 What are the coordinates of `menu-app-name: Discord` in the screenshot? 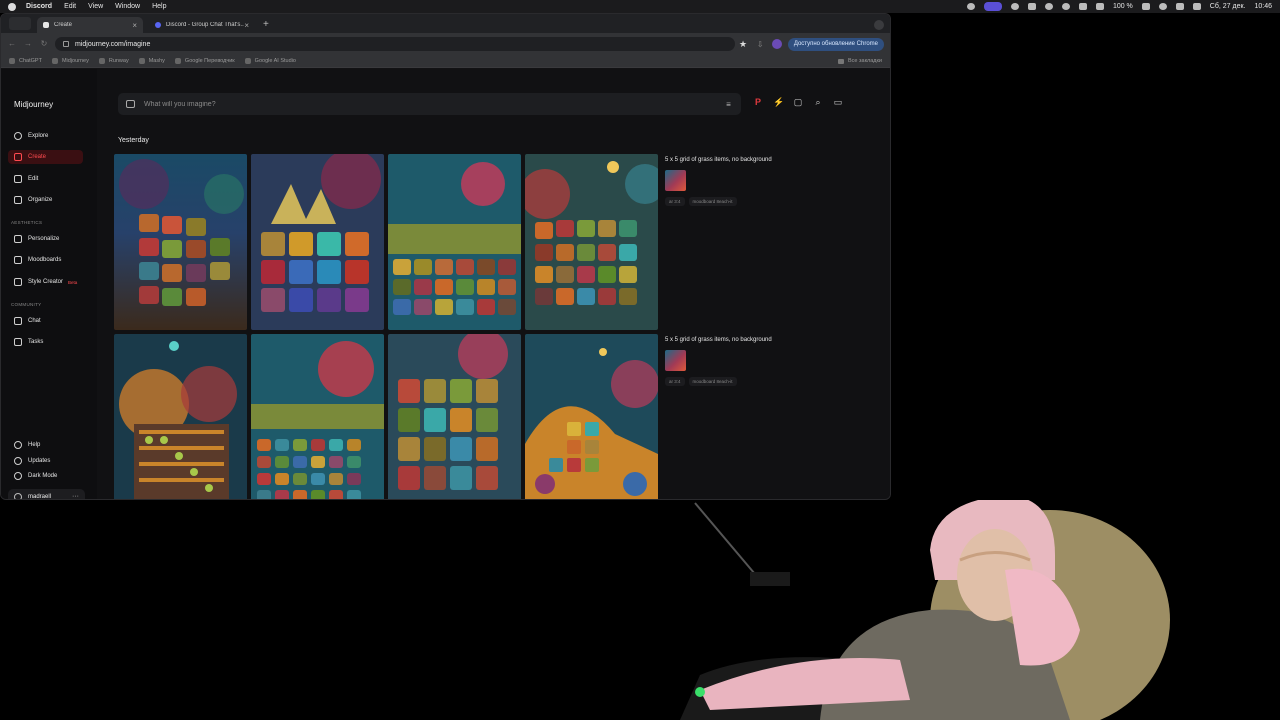 It's located at (39, 6).